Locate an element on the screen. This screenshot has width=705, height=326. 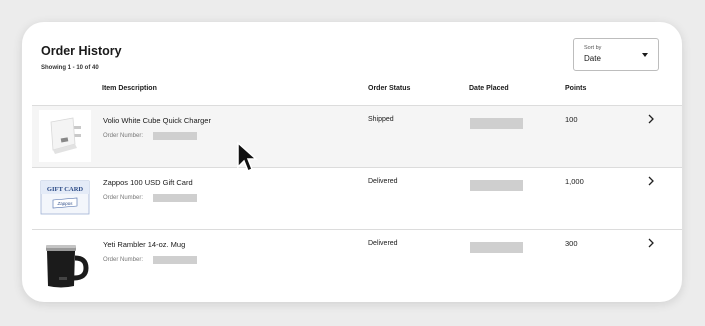
page-title: Order History is located at coordinates (81, 51).